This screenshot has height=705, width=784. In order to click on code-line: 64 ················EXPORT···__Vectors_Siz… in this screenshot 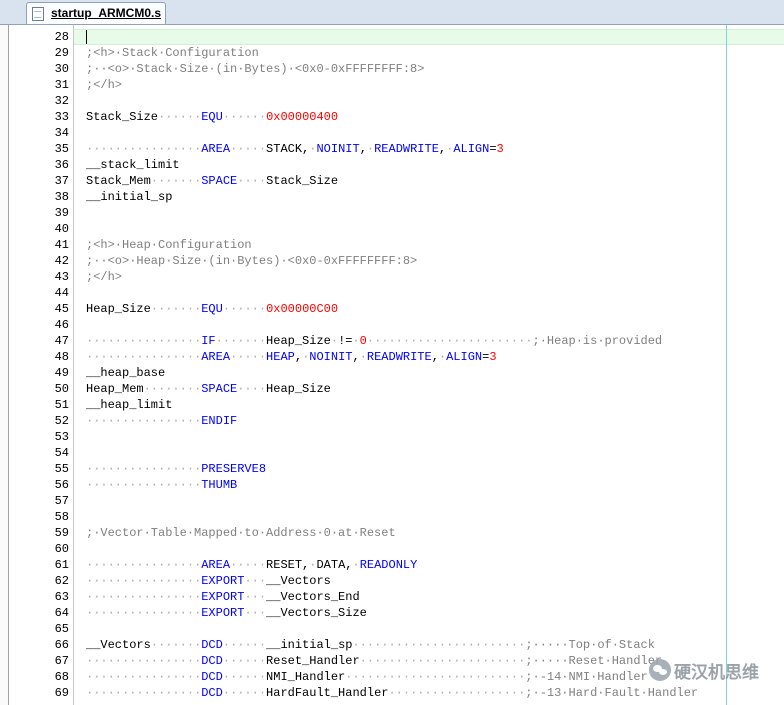, I will do `click(392, 613)`.